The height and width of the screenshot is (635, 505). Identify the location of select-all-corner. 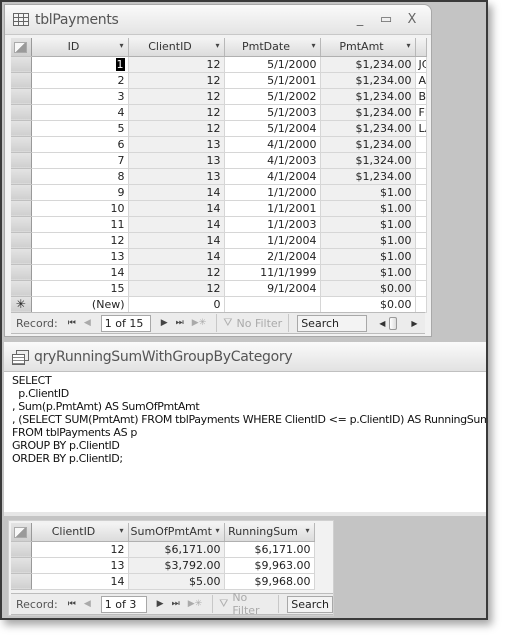
(21, 47).